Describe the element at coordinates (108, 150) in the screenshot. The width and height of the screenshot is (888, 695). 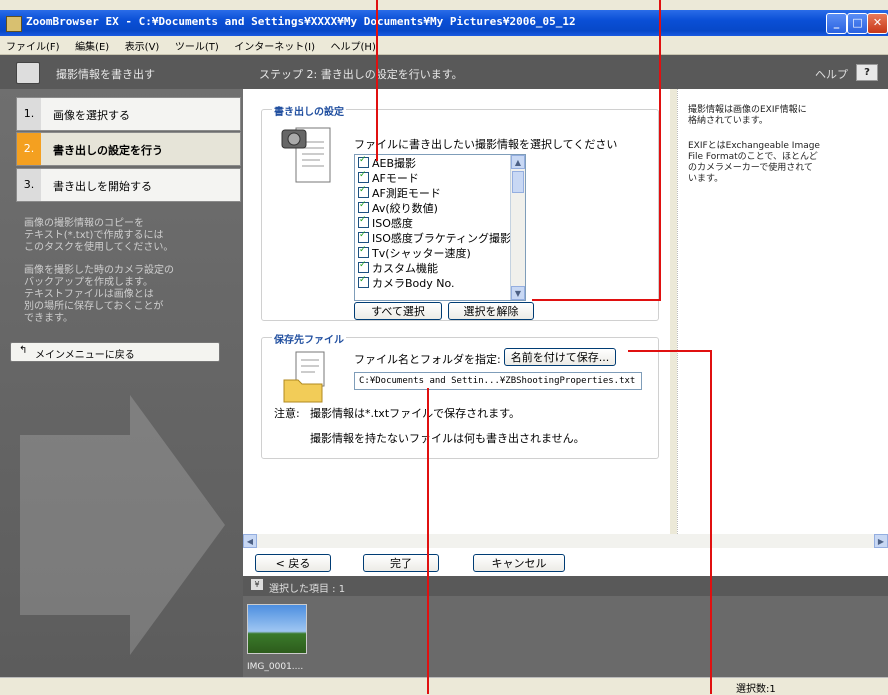
I see `step-label: 書き出しの設定を行う` at that location.